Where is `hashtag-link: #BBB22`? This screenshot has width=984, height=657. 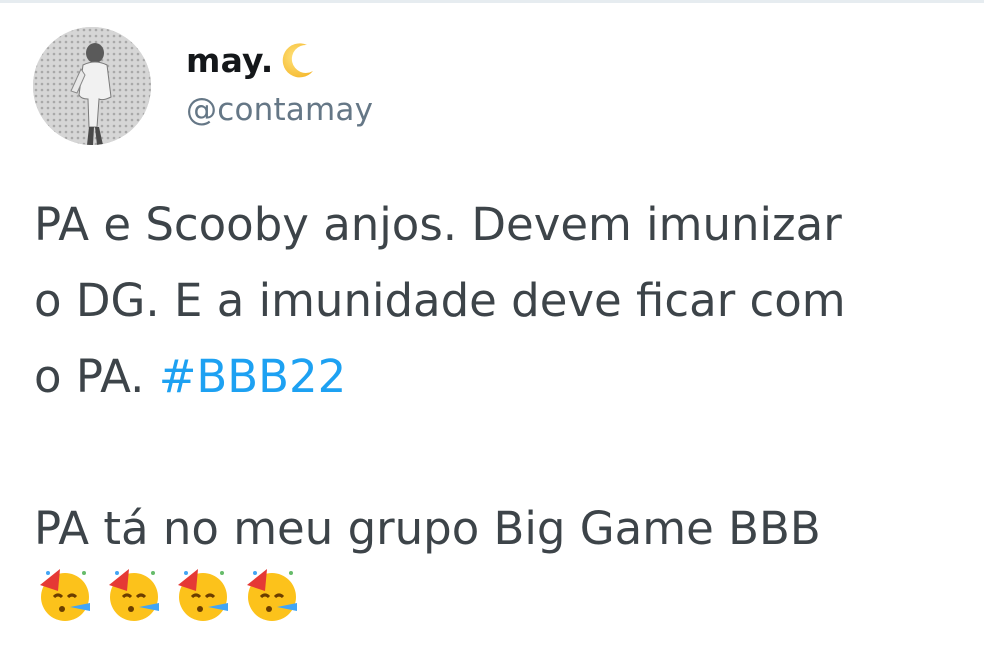
hashtag-link: #BBB22 is located at coordinates (253, 376).